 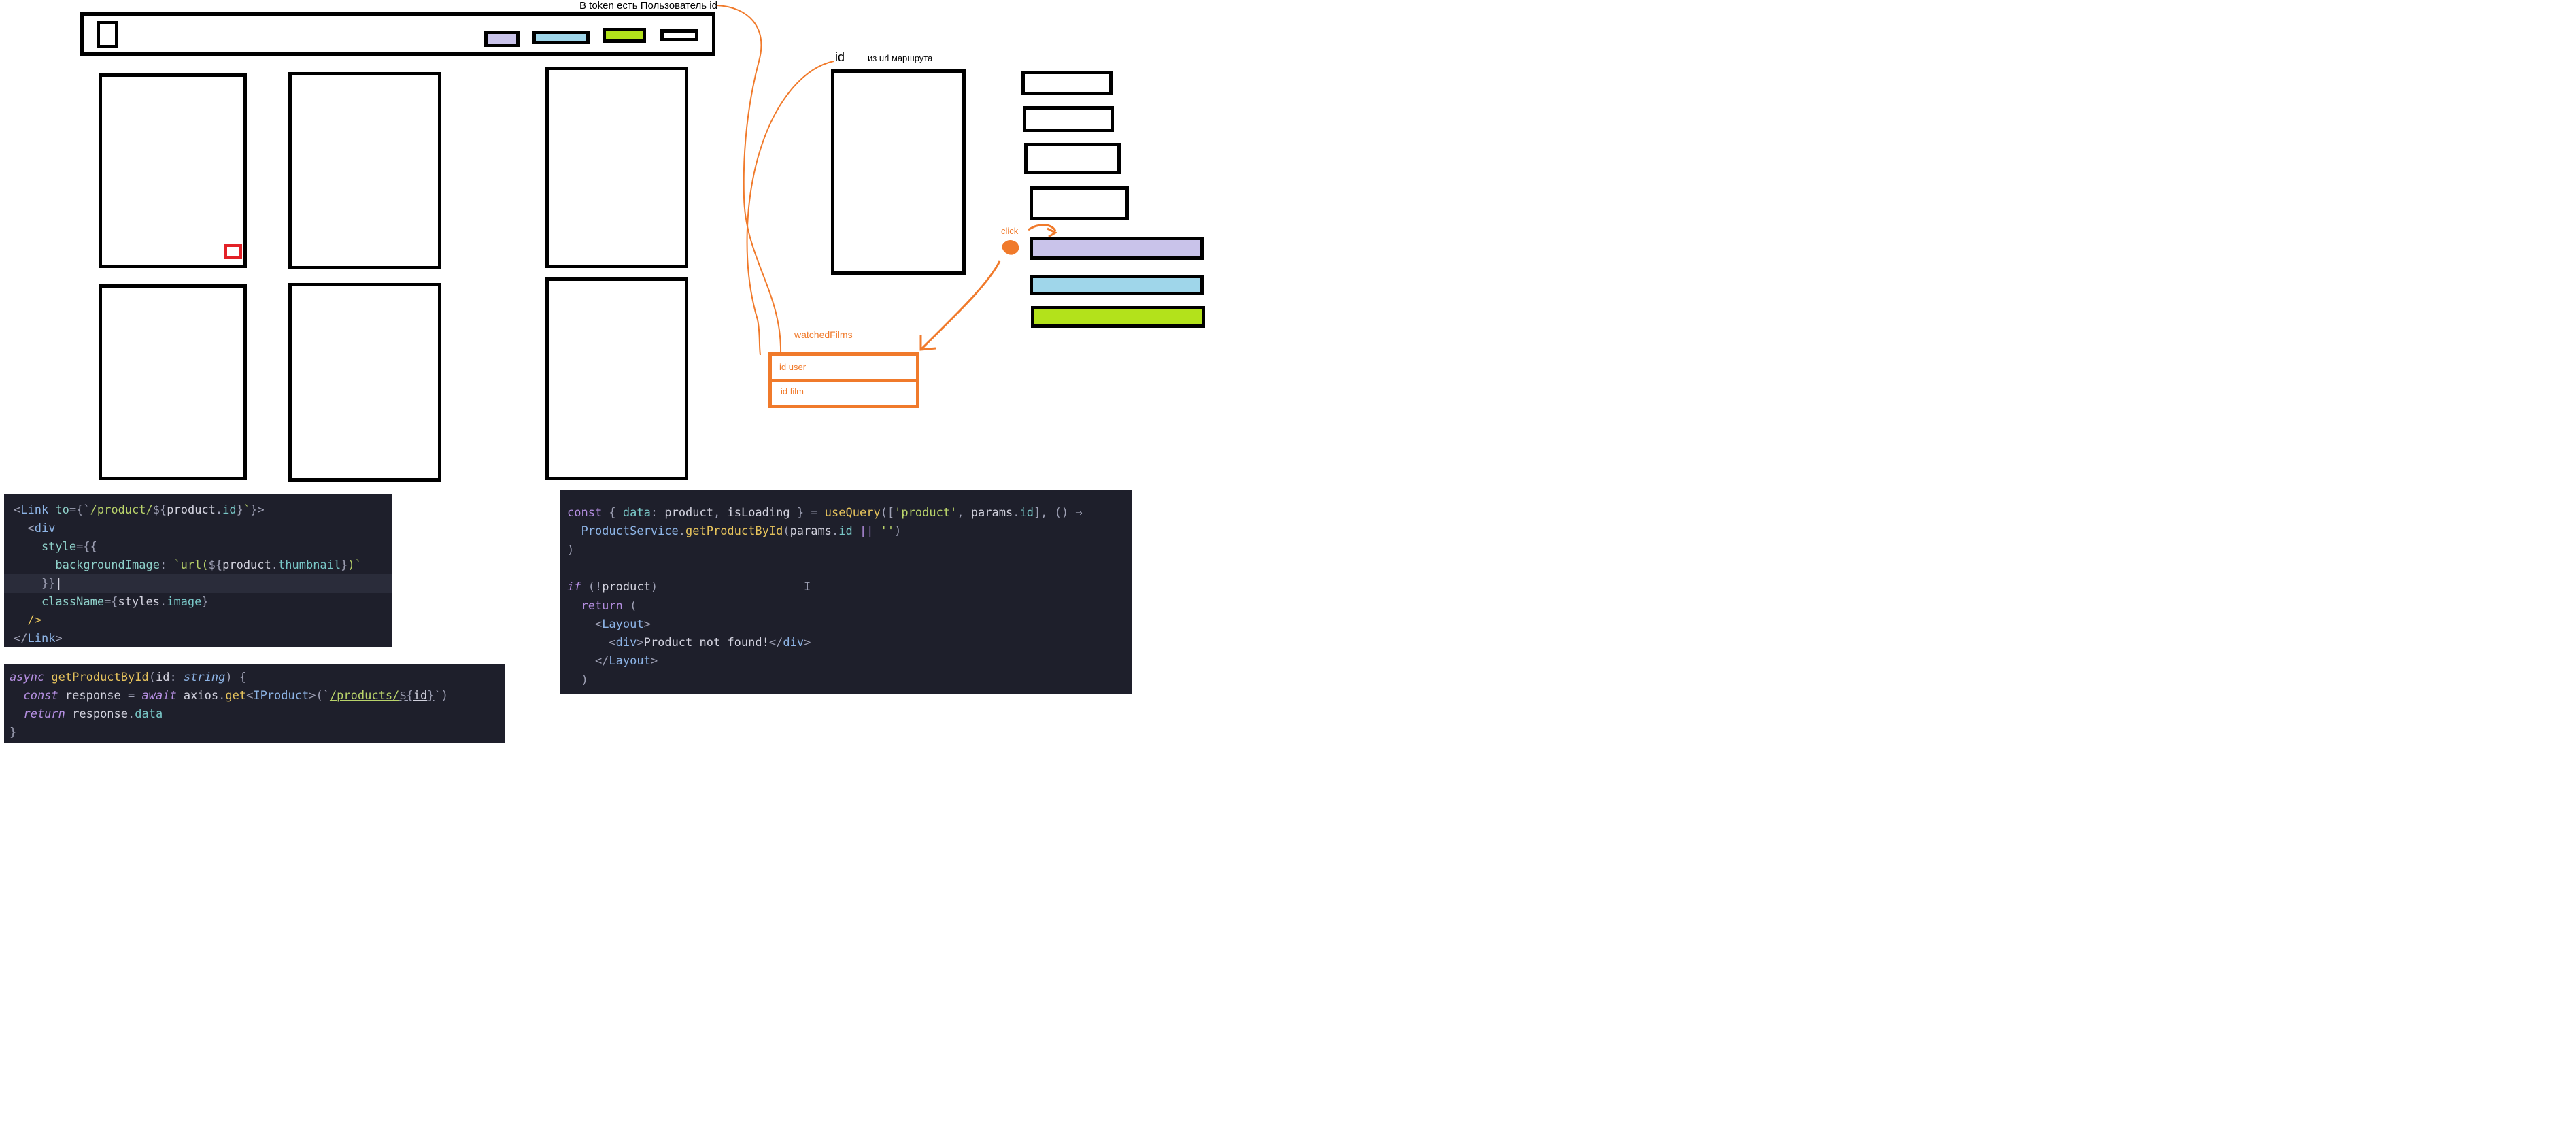 What do you see at coordinates (846, 680) in the screenshot?
I see `code-line: )` at bounding box center [846, 680].